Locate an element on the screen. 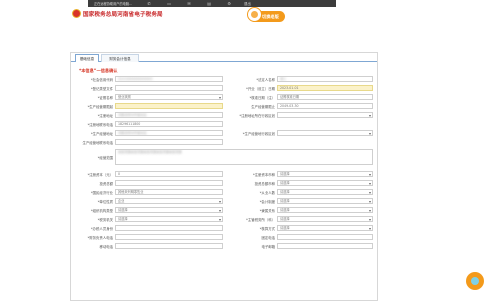 The image size is (484, 301). finance-phone-field is located at coordinates (169, 237).